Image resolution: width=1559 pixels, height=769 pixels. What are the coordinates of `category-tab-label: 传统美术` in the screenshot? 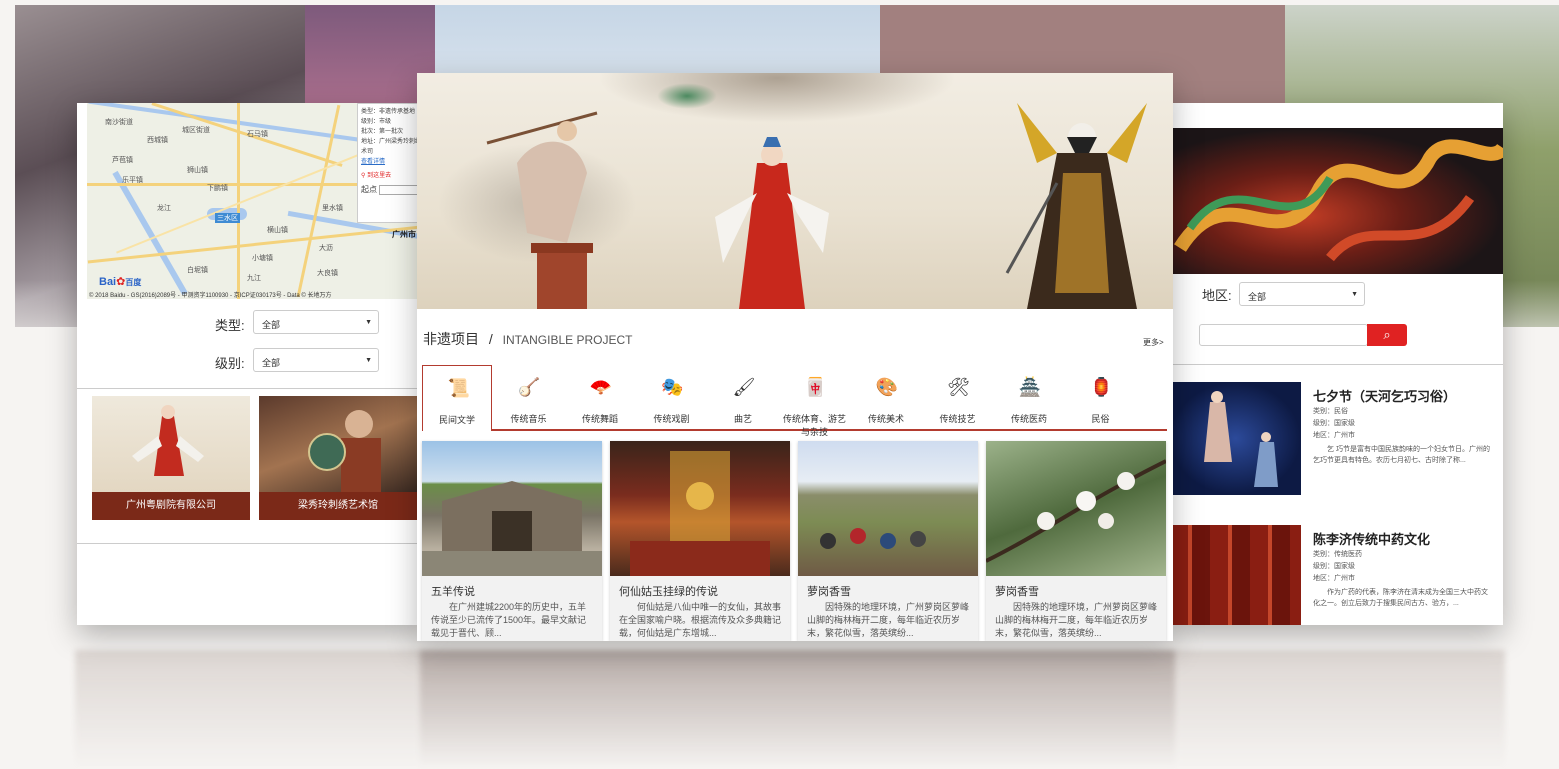 It's located at (885, 419).